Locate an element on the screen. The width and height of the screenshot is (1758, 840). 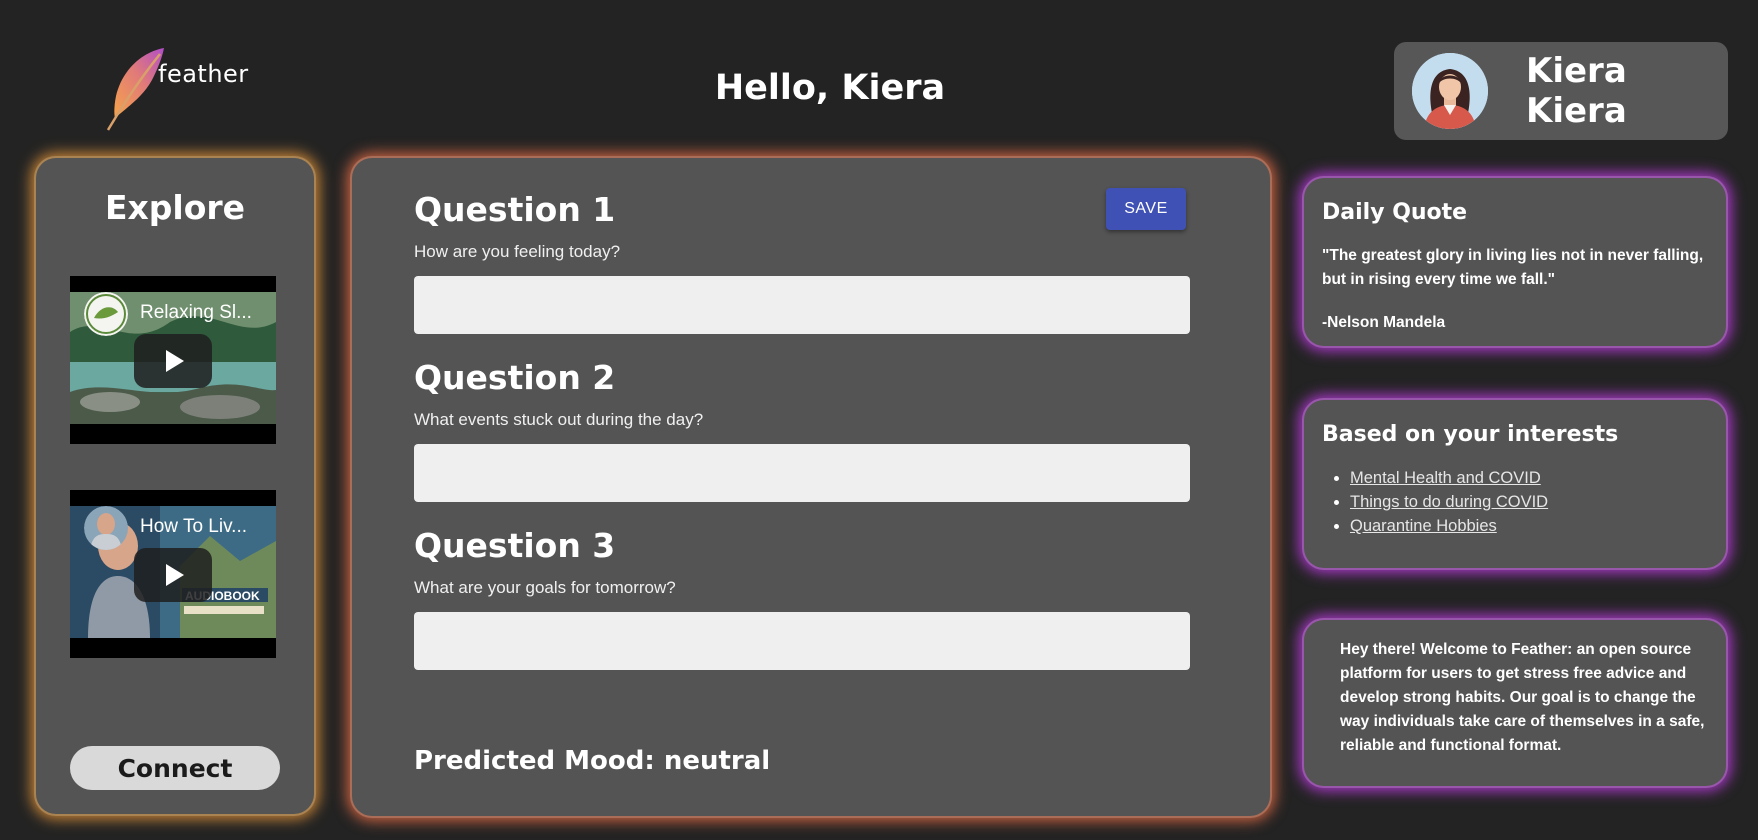
profile-card: Kiera Kiera is located at coordinates (1561, 91).